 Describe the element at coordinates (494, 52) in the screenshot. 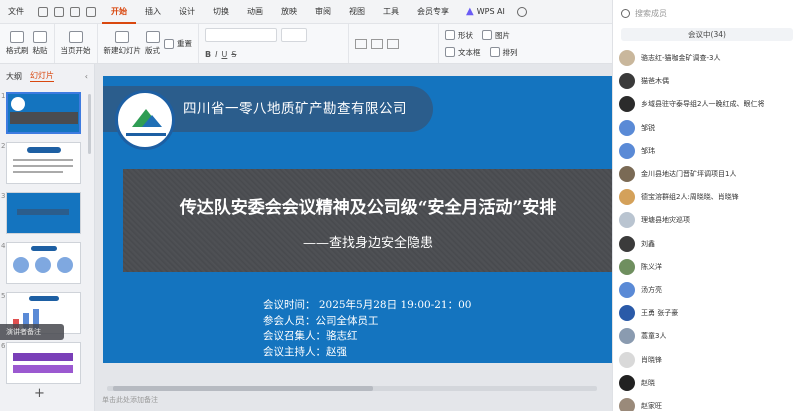

I see `arrange-icon` at that location.